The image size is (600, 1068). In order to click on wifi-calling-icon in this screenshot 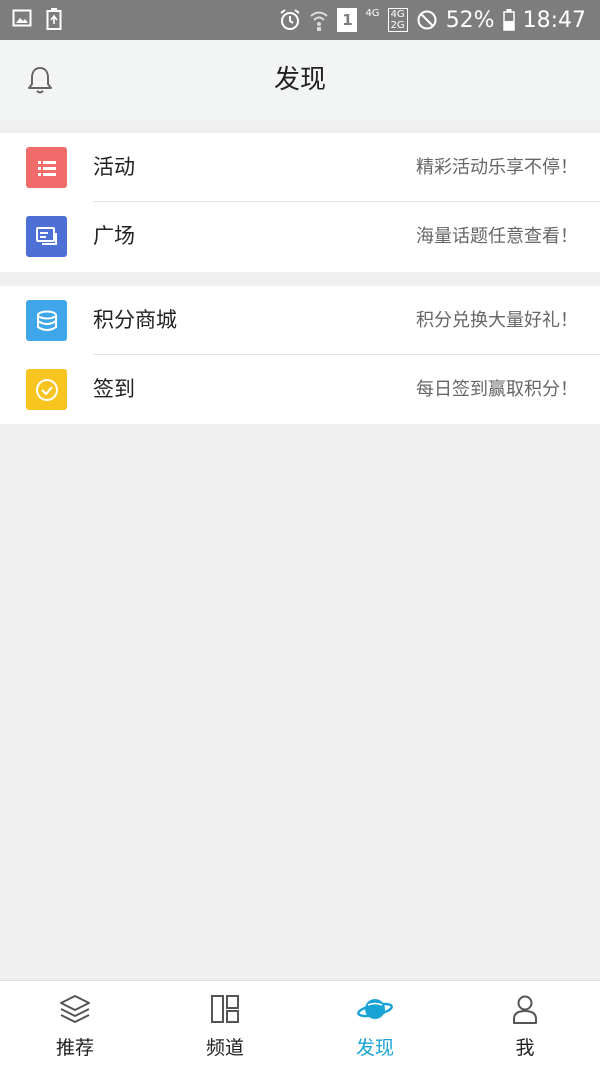, I will do `click(319, 21)`.